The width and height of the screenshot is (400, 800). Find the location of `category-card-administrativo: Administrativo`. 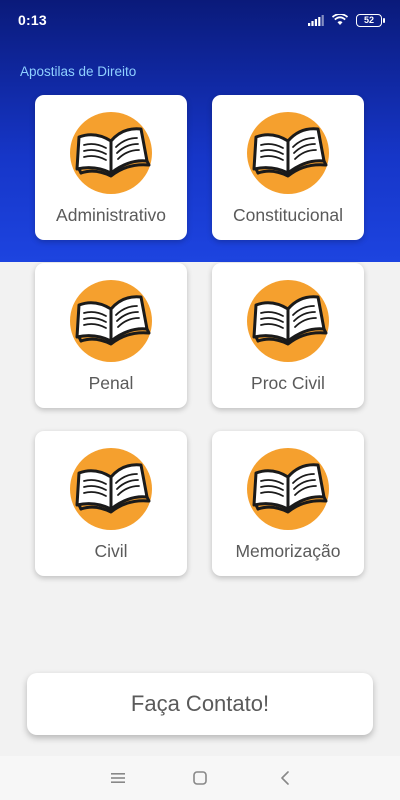

category-card-administrativo: Administrativo is located at coordinates (111, 167).